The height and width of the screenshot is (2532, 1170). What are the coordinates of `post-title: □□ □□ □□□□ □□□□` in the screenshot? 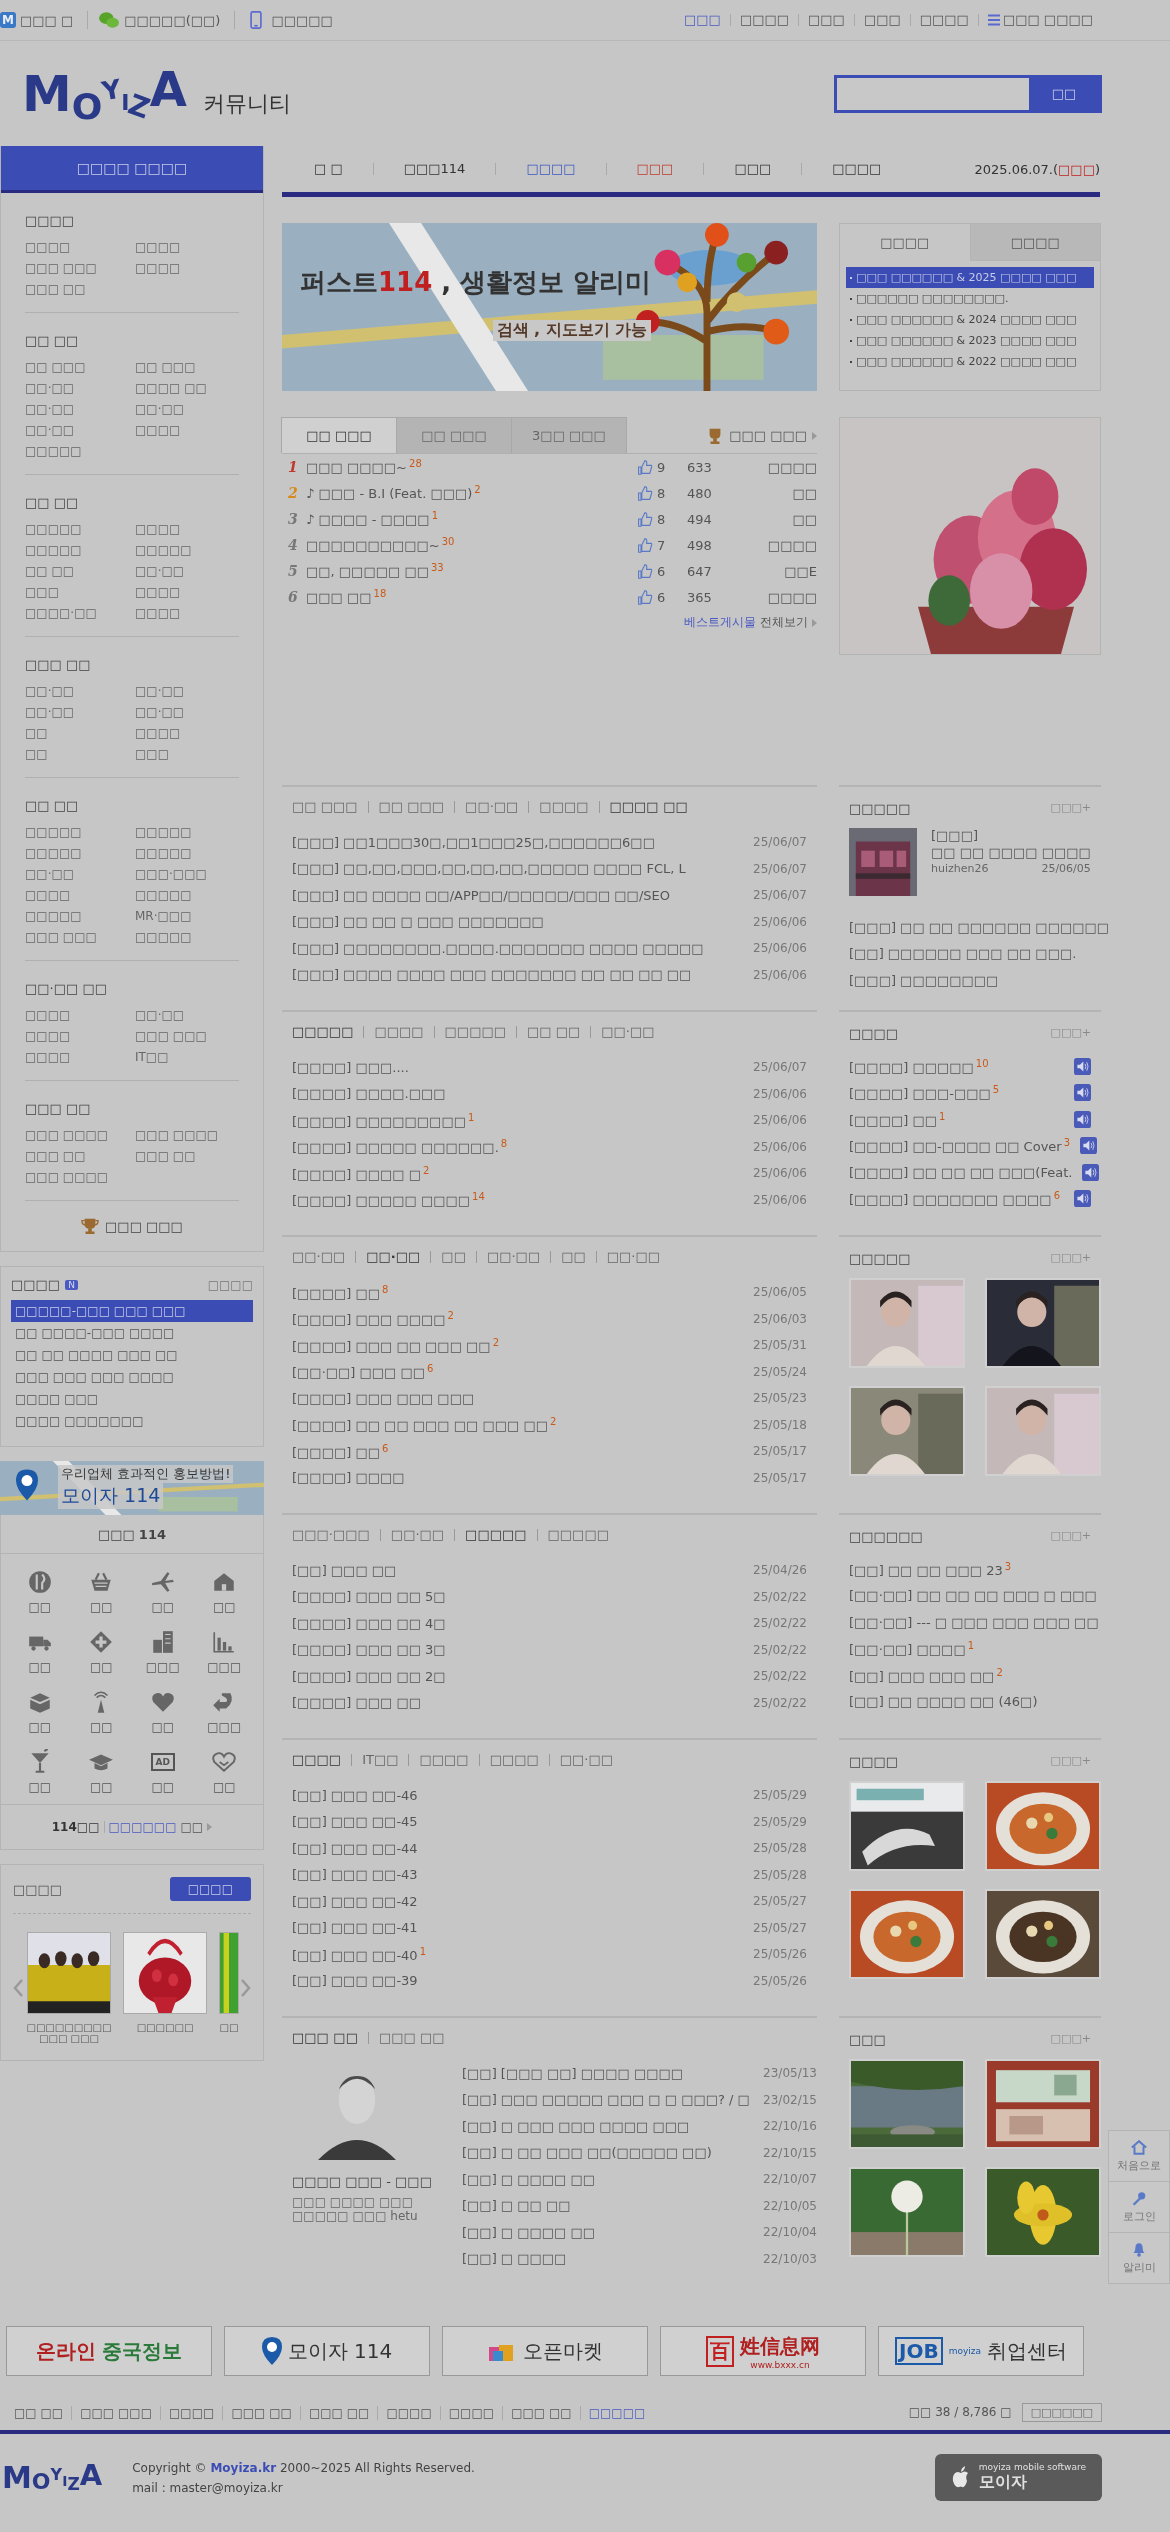 It's located at (1011, 852).